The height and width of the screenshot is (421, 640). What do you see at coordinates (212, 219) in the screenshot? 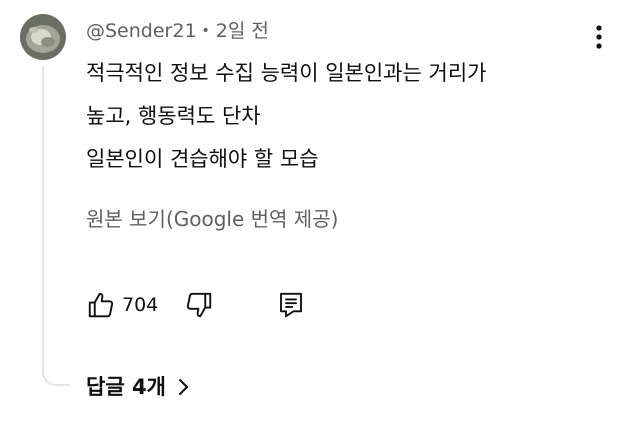
I see `see-original-link: 원본 보기(Google 번역 제공)` at bounding box center [212, 219].